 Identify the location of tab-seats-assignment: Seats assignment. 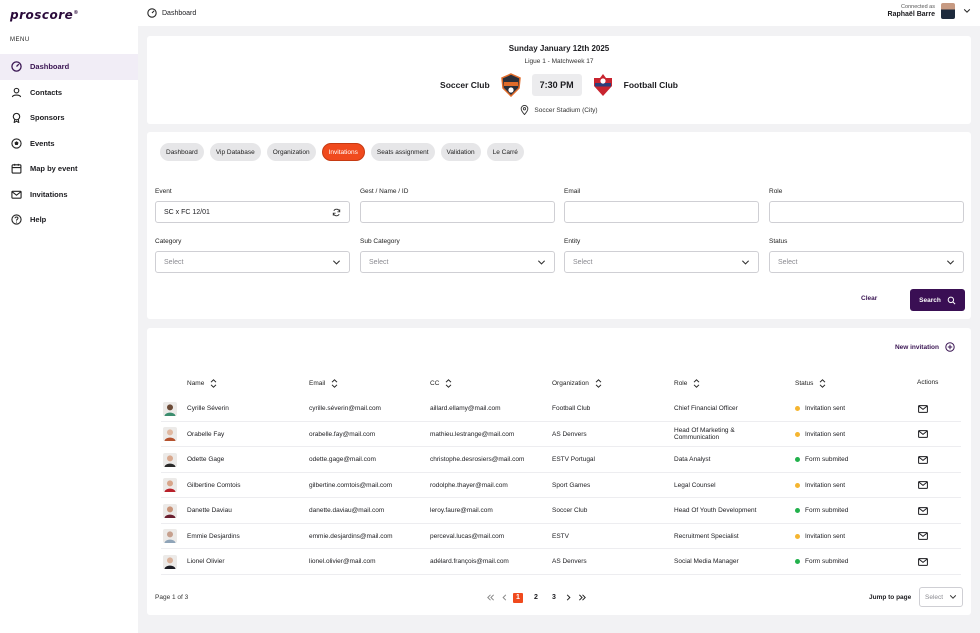
(402, 152).